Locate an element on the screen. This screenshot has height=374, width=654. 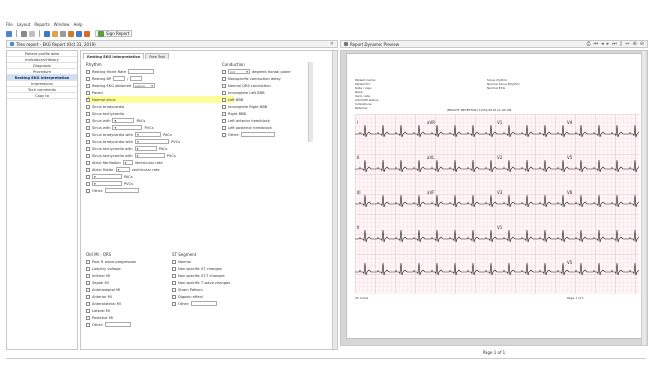
find-icon is located at coordinates (87, 33).